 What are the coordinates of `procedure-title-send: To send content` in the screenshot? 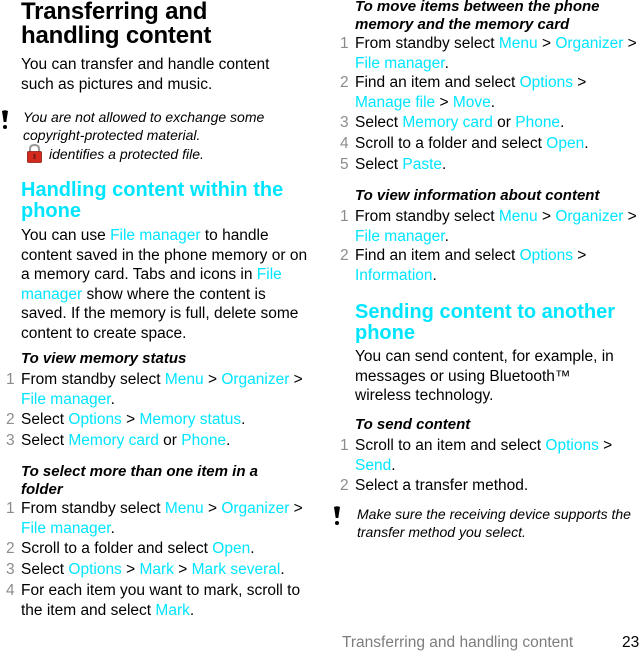 It's located at (413, 424).